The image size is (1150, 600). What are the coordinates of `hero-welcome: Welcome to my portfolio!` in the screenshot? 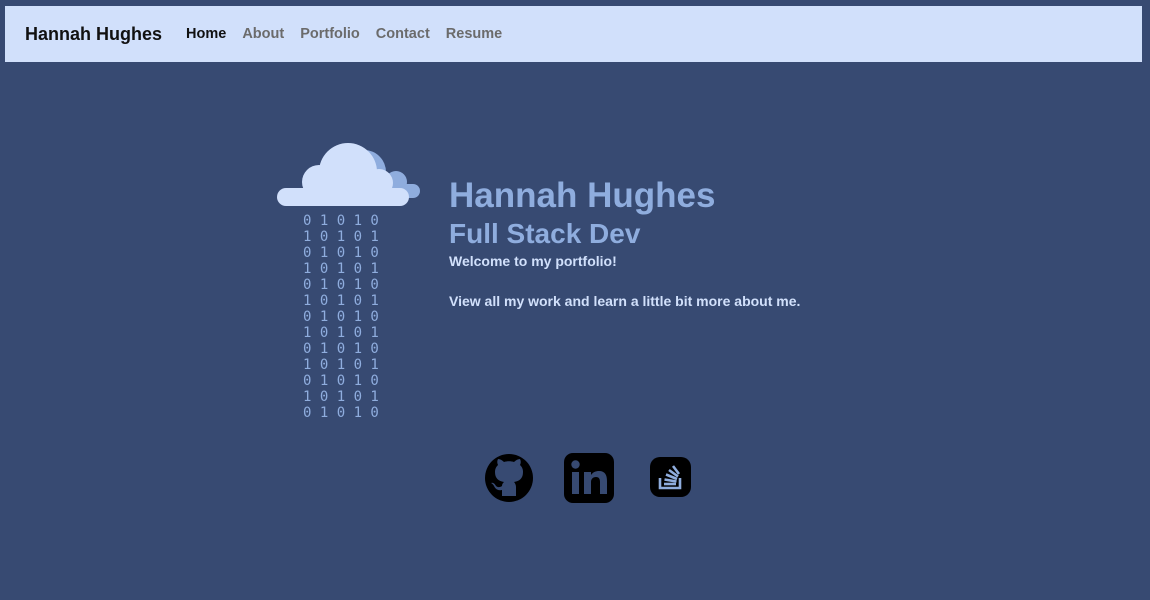 It's located at (533, 261).